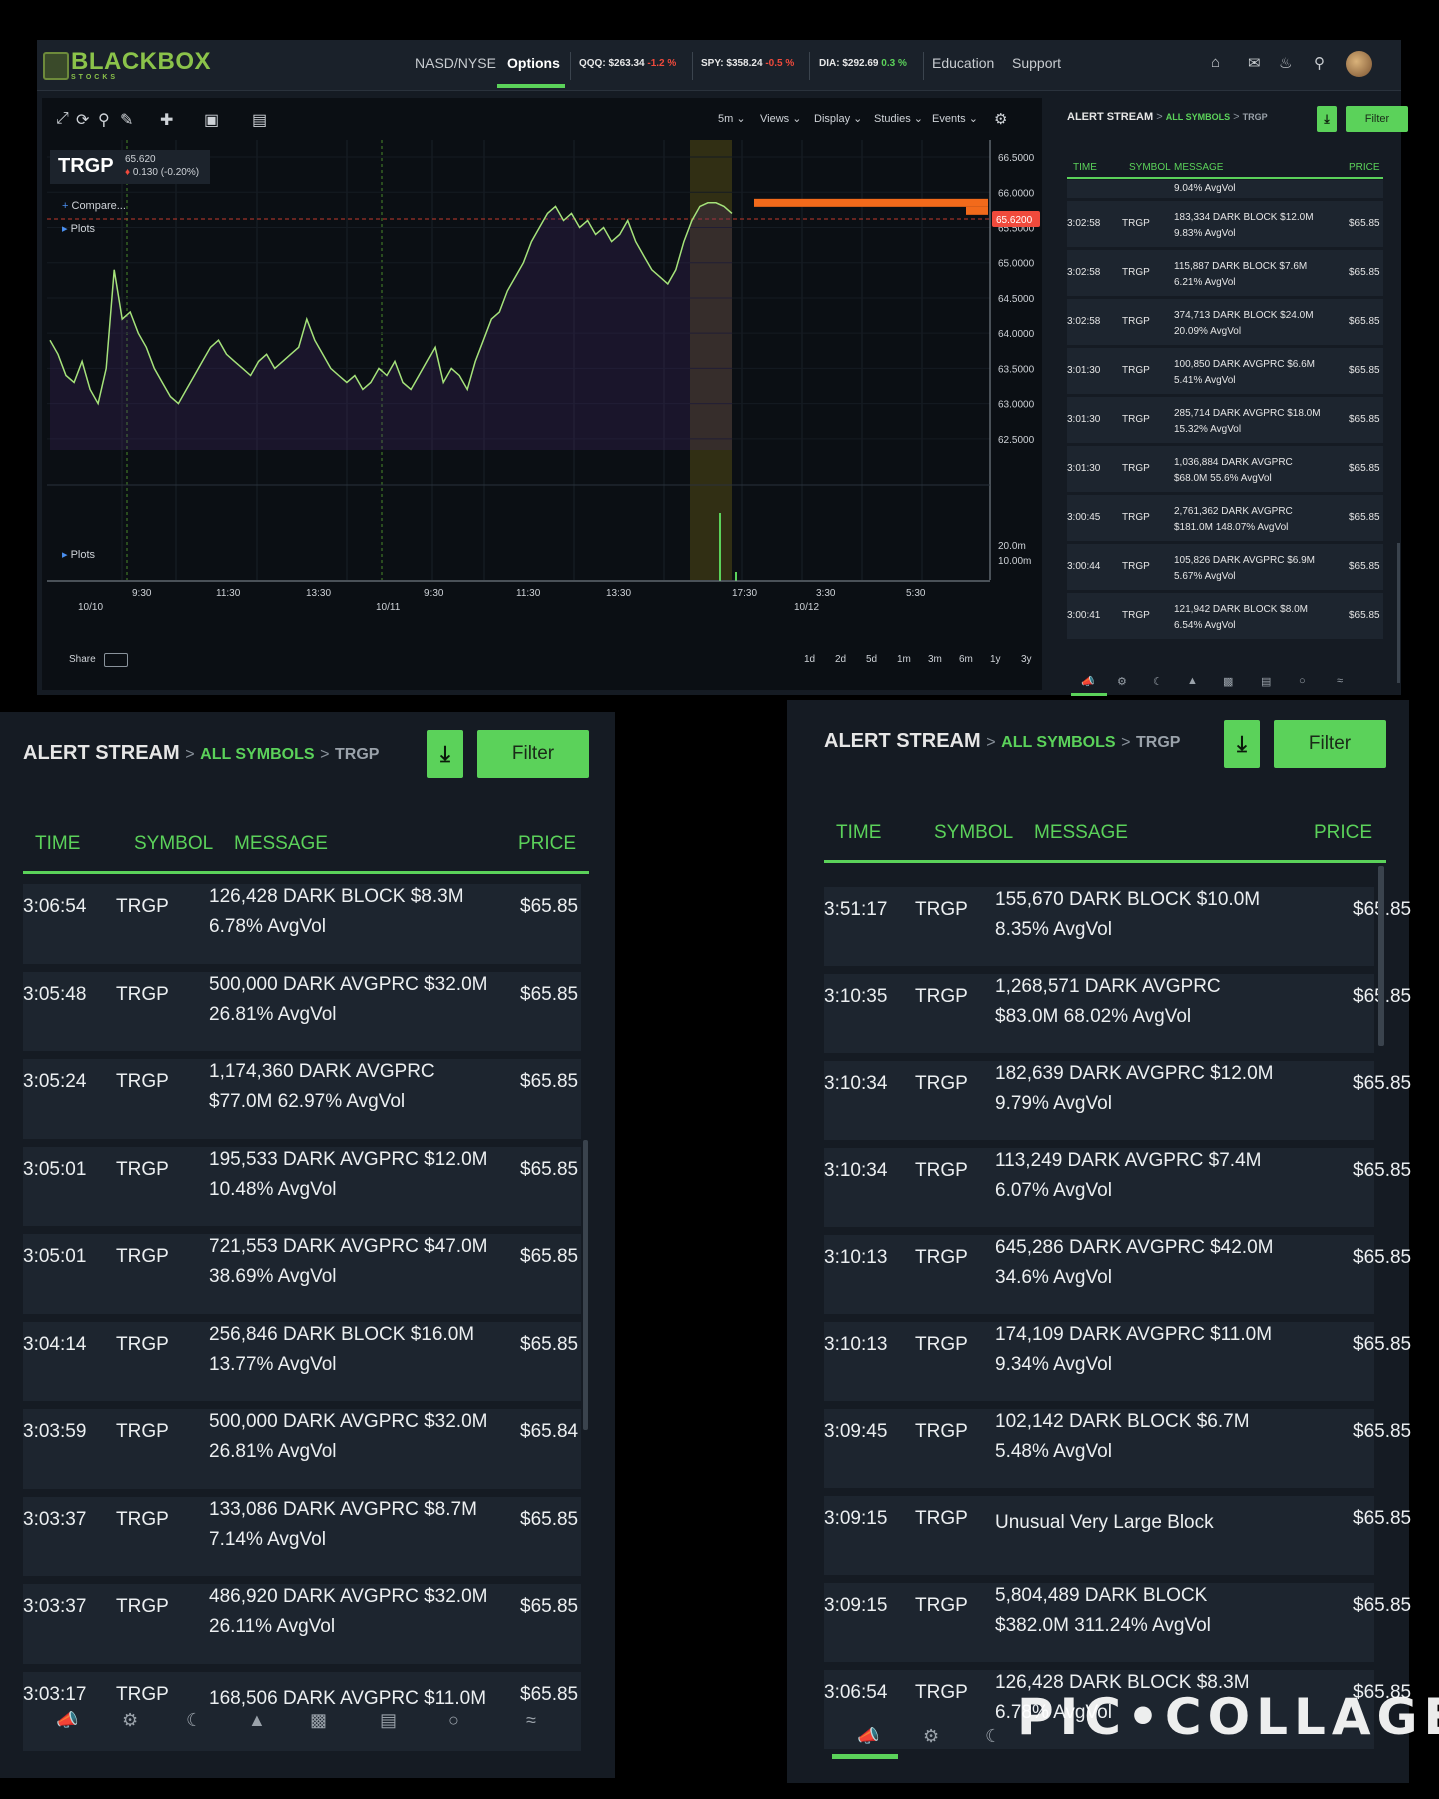  What do you see at coordinates (126, 120) in the screenshot?
I see `draw-icon: ✎` at bounding box center [126, 120].